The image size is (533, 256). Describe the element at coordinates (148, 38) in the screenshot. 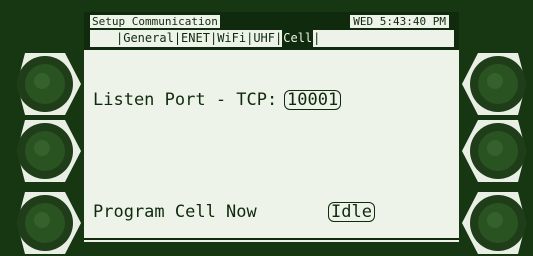

I see `tab-general: General` at that location.